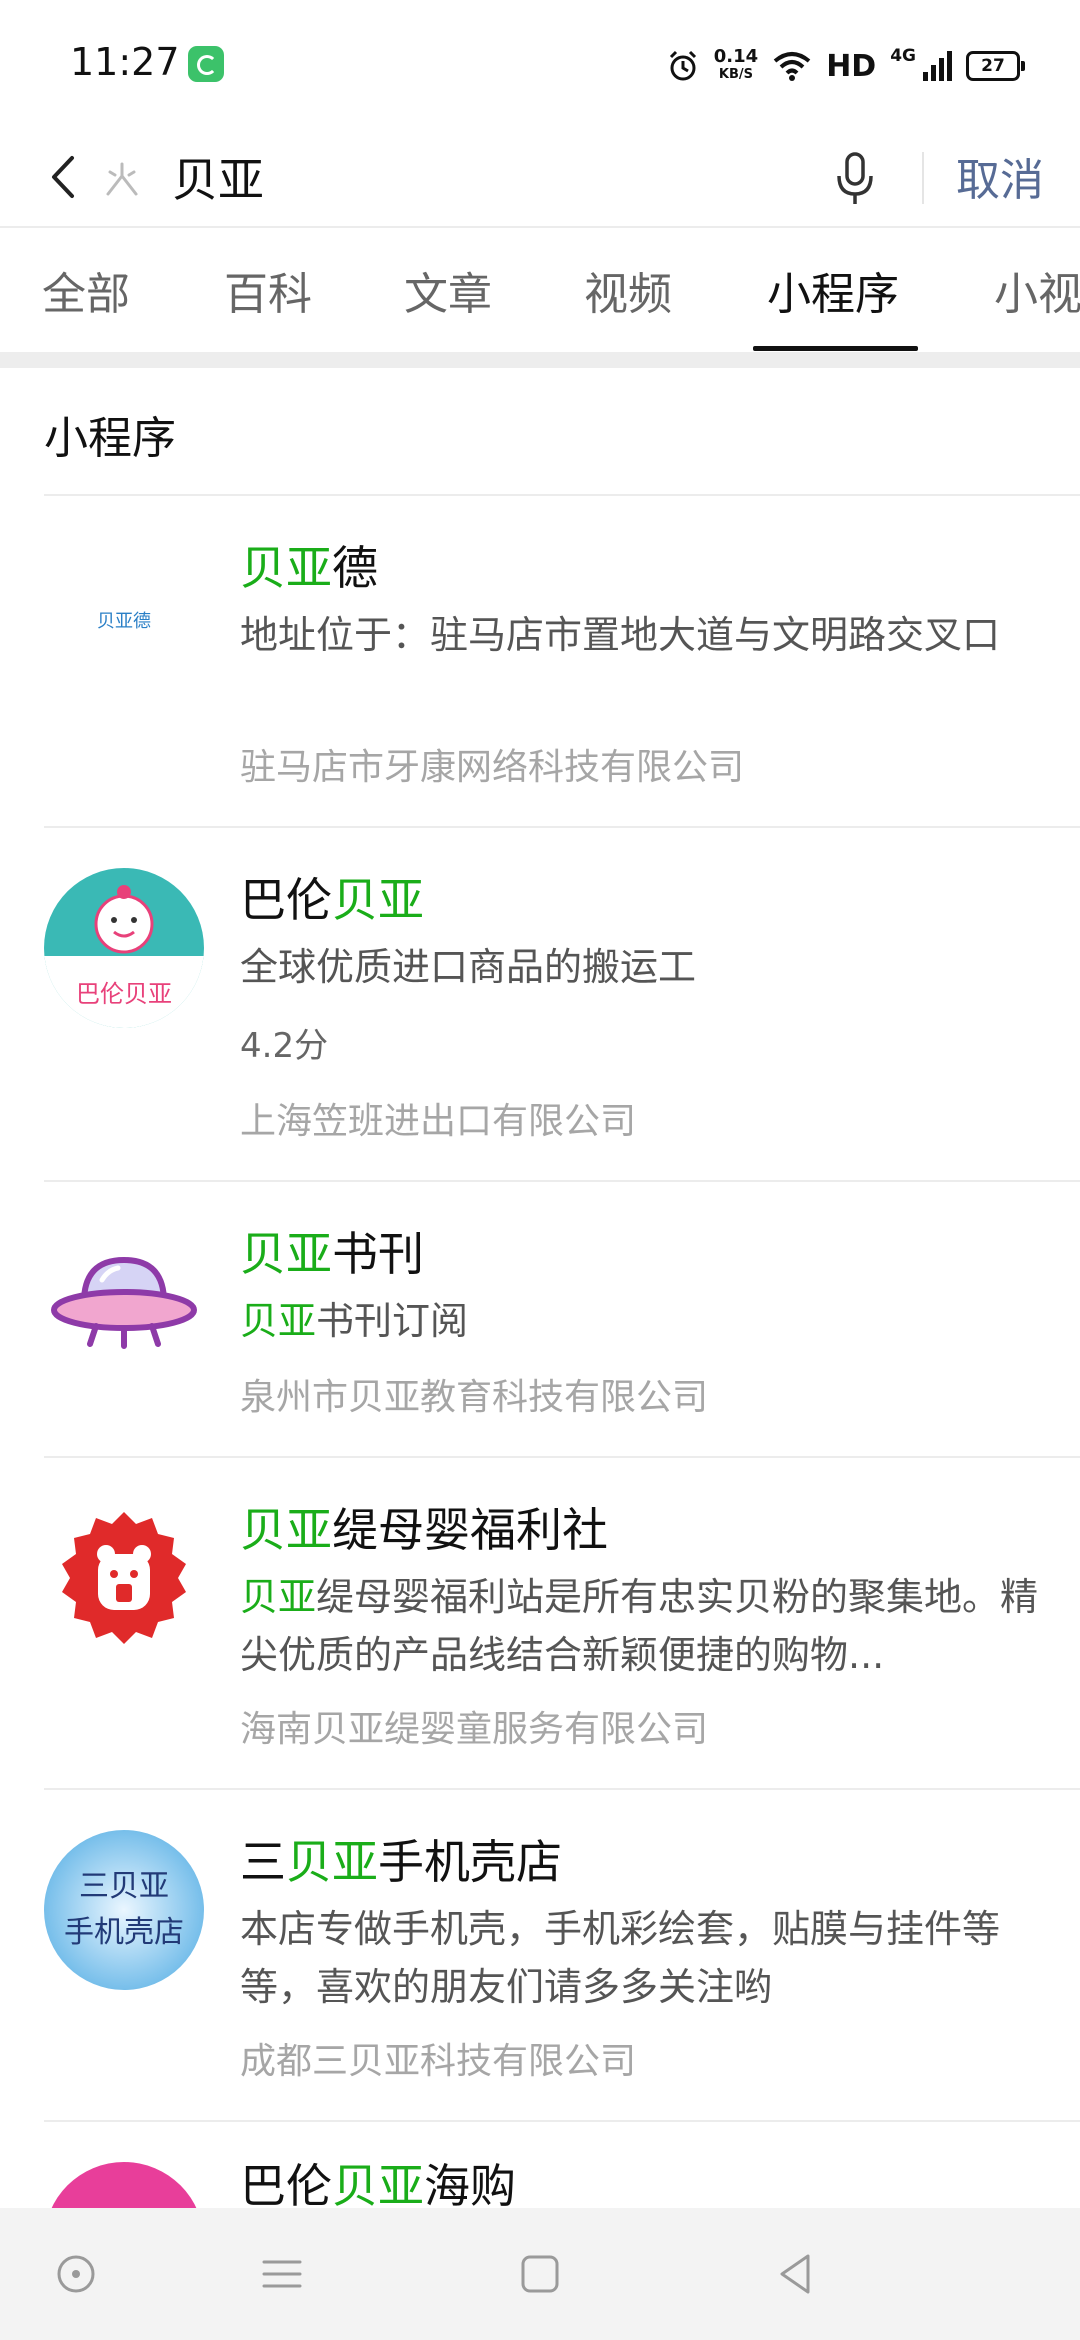 This screenshot has width=1080, height=2340. I want to click on result-description: 贝亚书刊订阅, so click(640, 1321).